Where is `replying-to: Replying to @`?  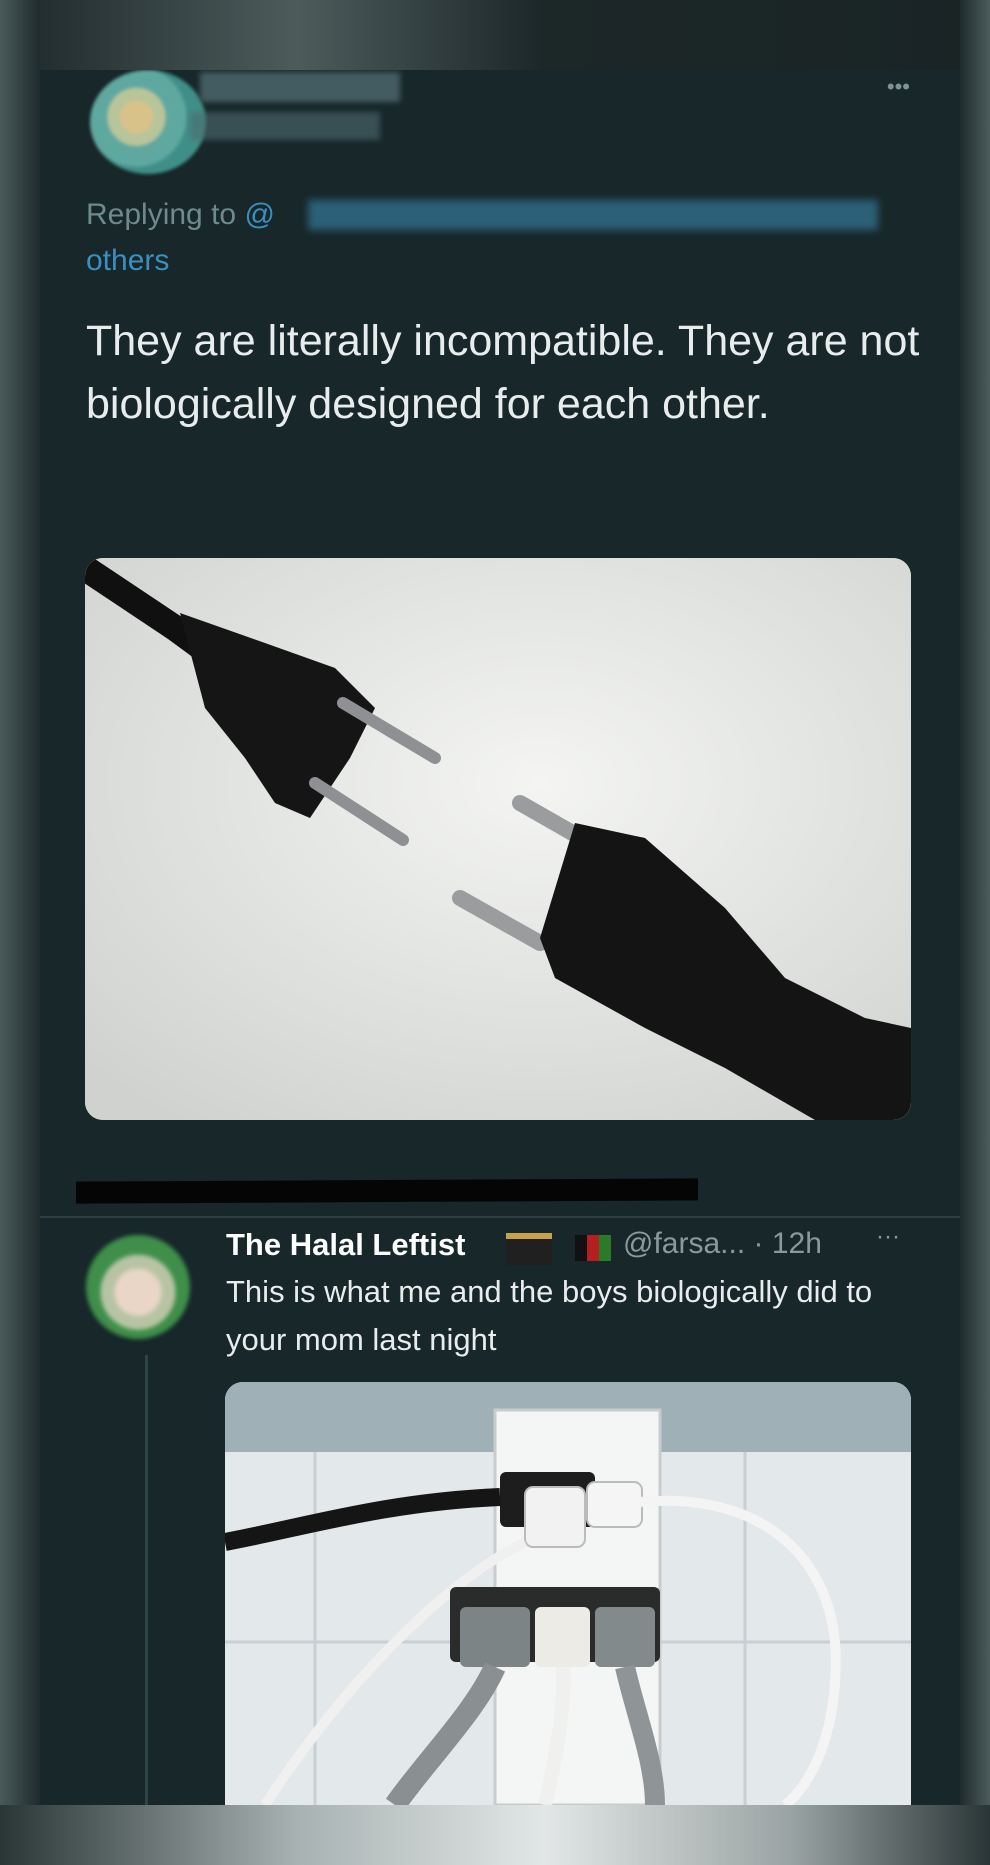
replying-to: Replying to @ is located at coordinates (180, 215).